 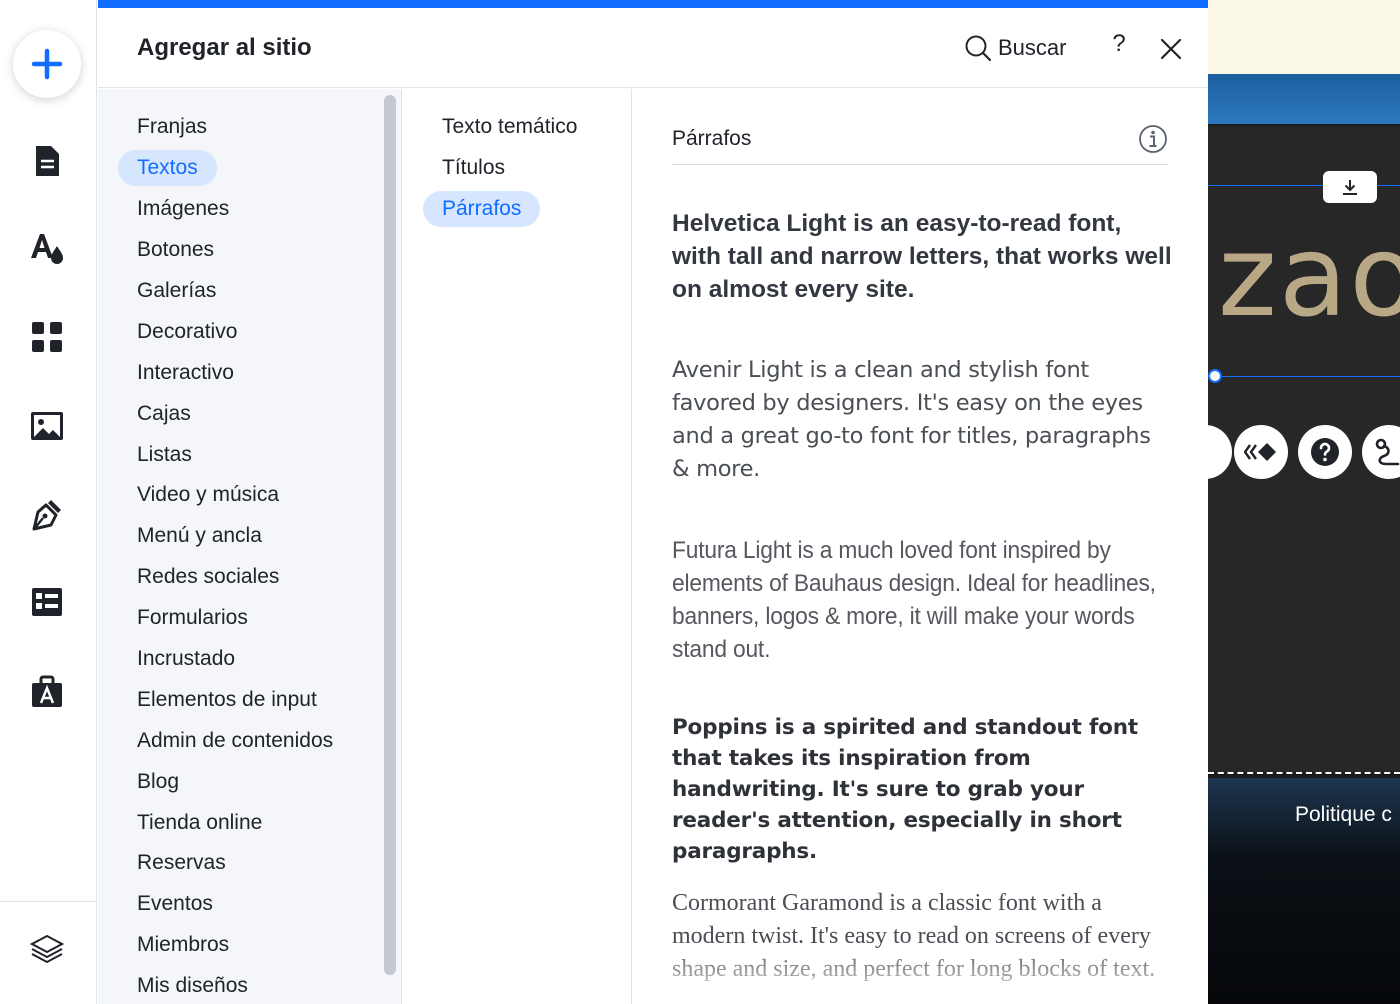 I want to click on subcategory-item: Texto temático, so click(x=509, y=127).